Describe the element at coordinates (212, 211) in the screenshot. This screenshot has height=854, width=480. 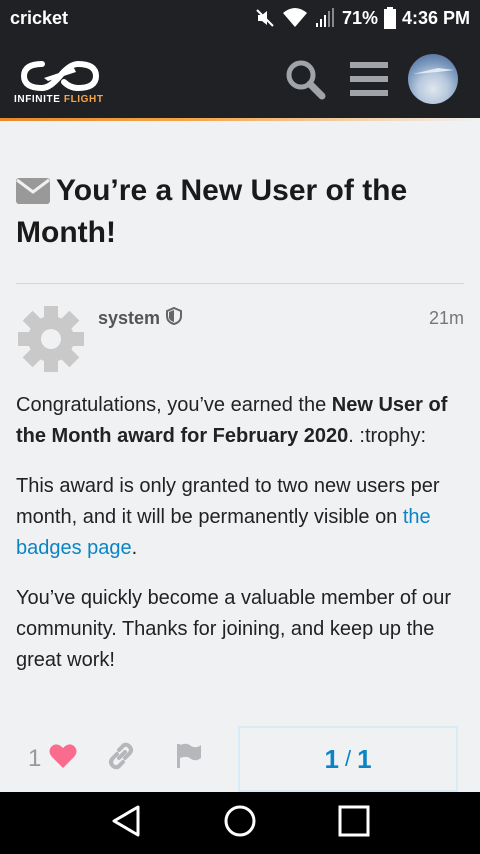
I see `page-title: You’re a New User of the Month!` at that location.